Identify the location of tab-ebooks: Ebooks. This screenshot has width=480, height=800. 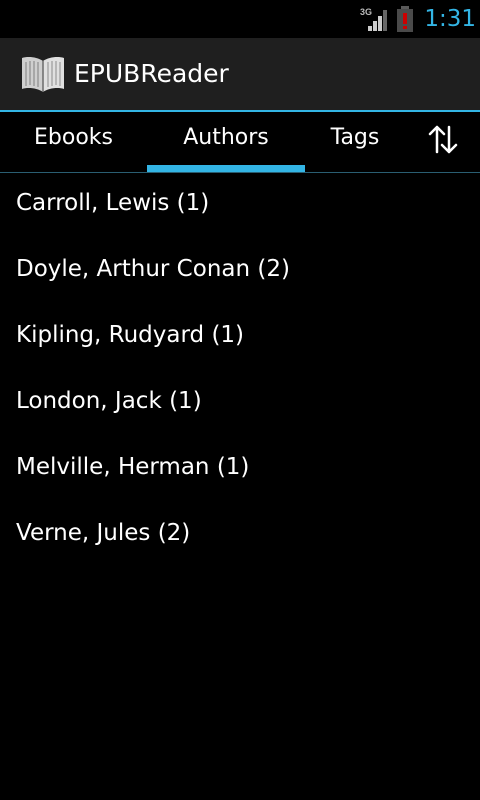
(73, 142).